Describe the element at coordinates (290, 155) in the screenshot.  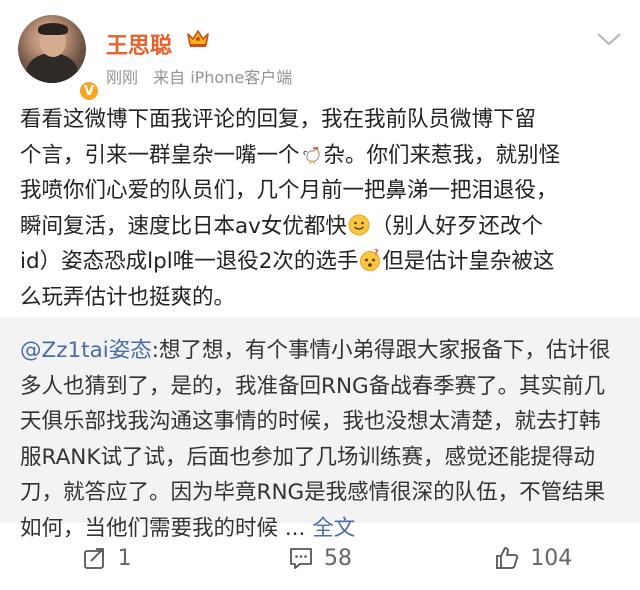
I see `post-text-line: 个言，引来一群皇杂一嘴一个 杂。你们来惹我，就别怪` at that location.